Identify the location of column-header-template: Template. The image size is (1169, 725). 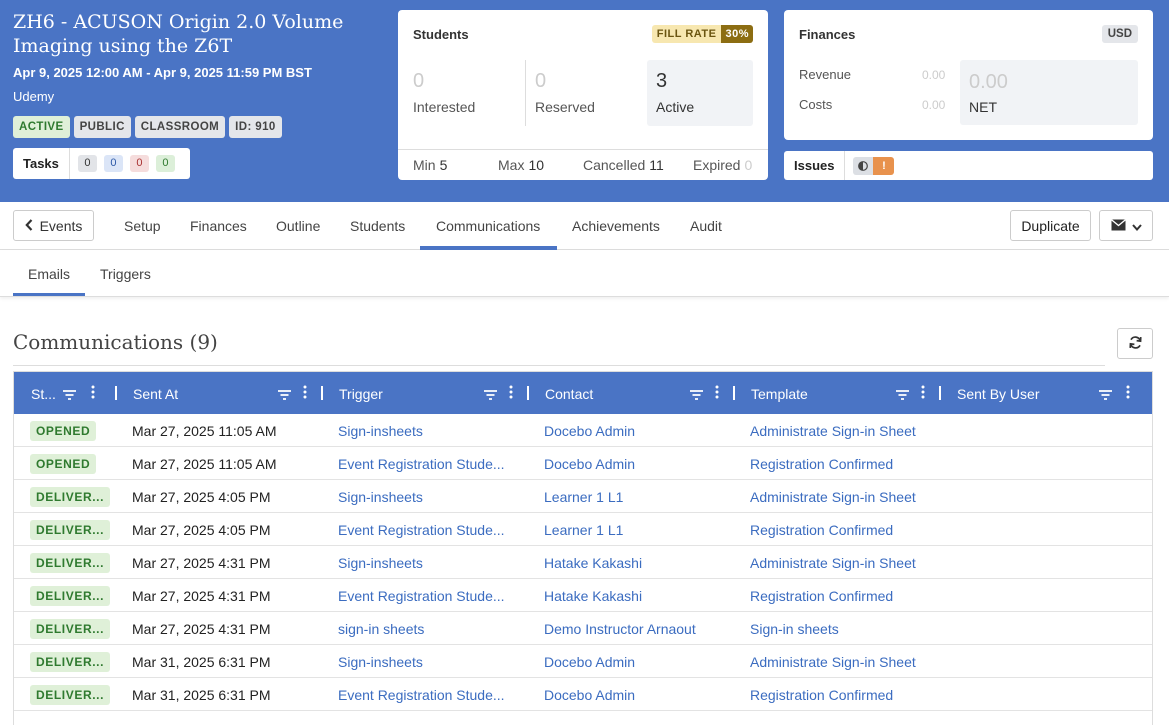
(843, 393).